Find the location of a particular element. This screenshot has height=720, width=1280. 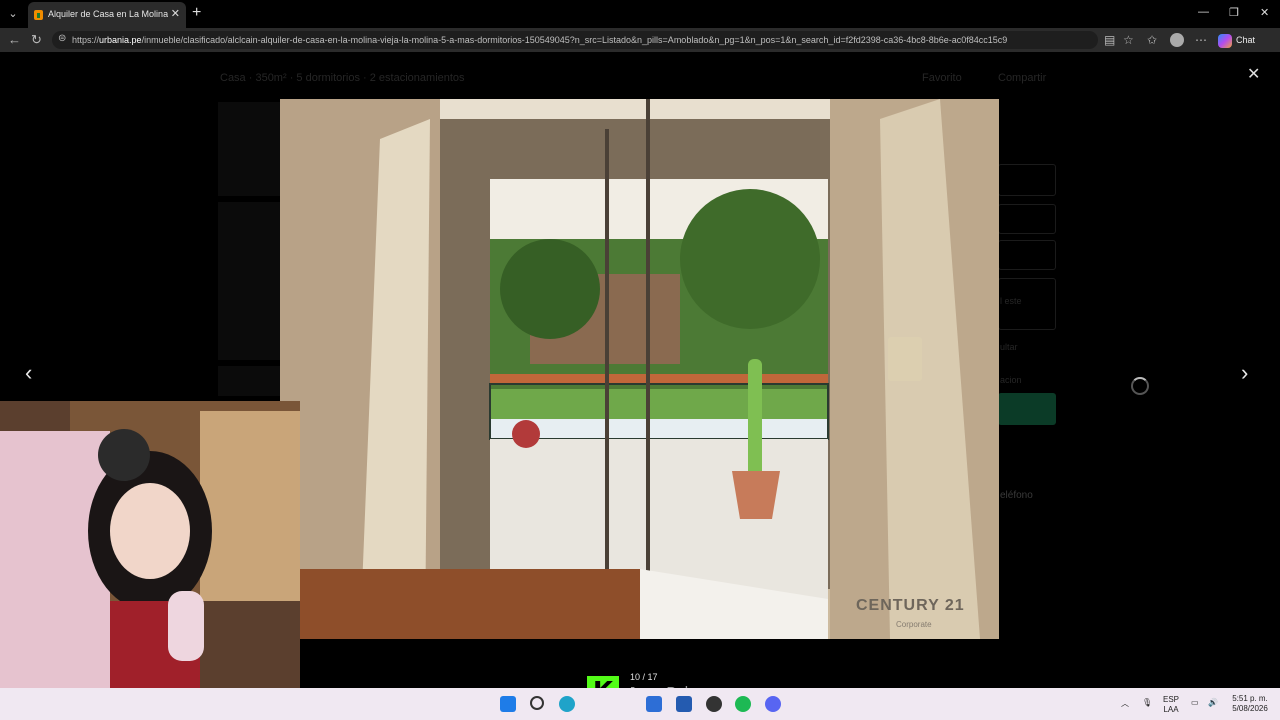

previous-photo-icon: ‹ is located at coordinates (28, 373).